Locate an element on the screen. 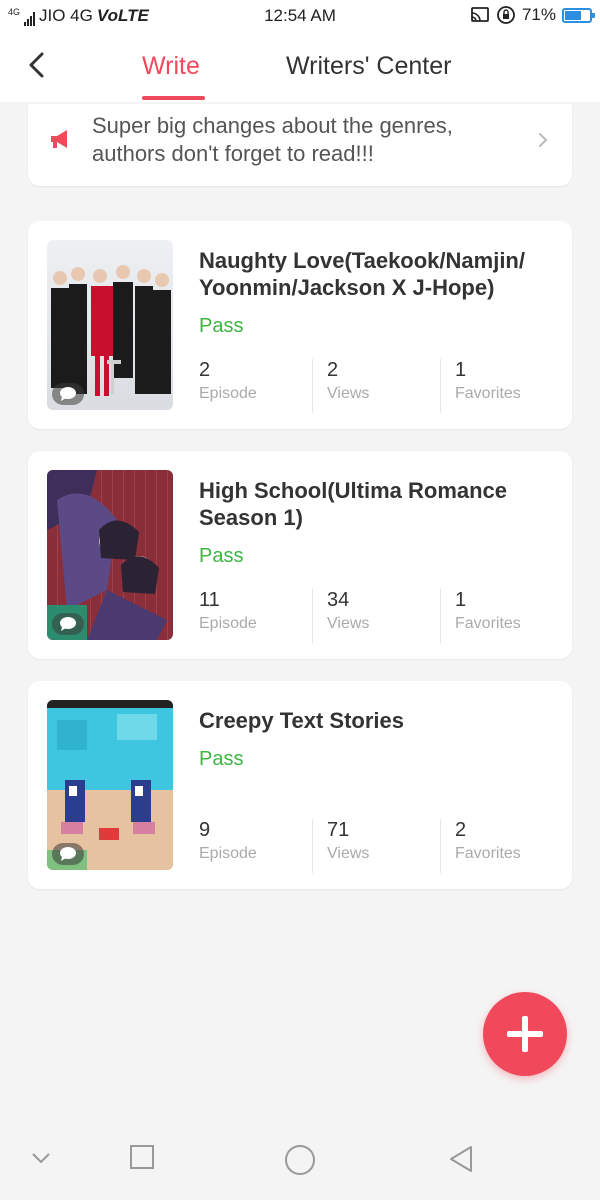 This screenshot has width=600, height=1200. status-right: 71% is located at coordinates (532, 15).